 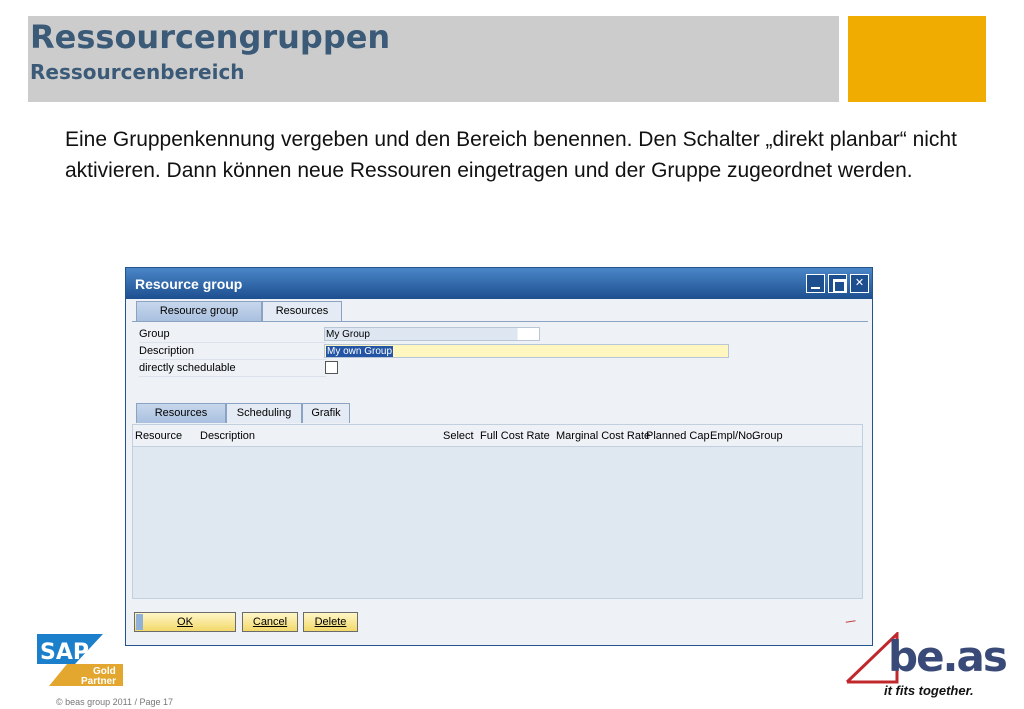 I want to click on slide-title: Ressourcengruppen, so click(x=210, y=37).